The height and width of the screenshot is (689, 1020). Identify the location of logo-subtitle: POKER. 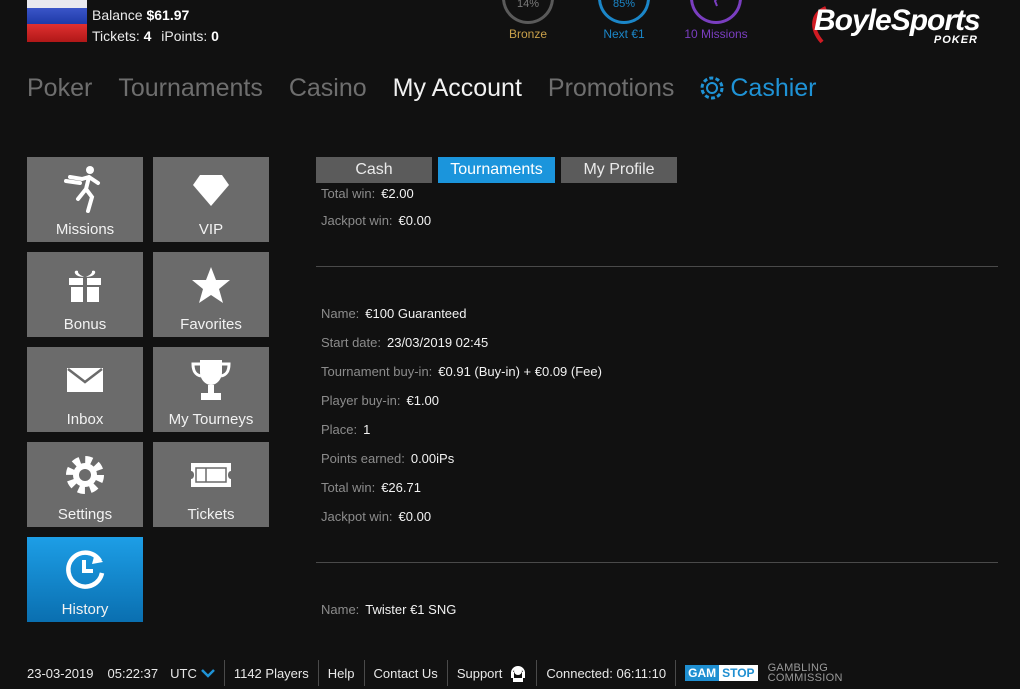
(955, 40).